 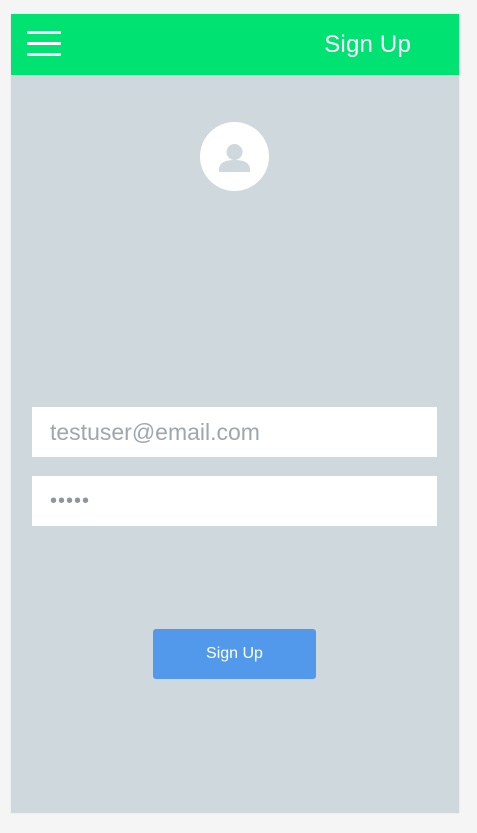 I want to click on user-icon, so click(x=234, y=158).